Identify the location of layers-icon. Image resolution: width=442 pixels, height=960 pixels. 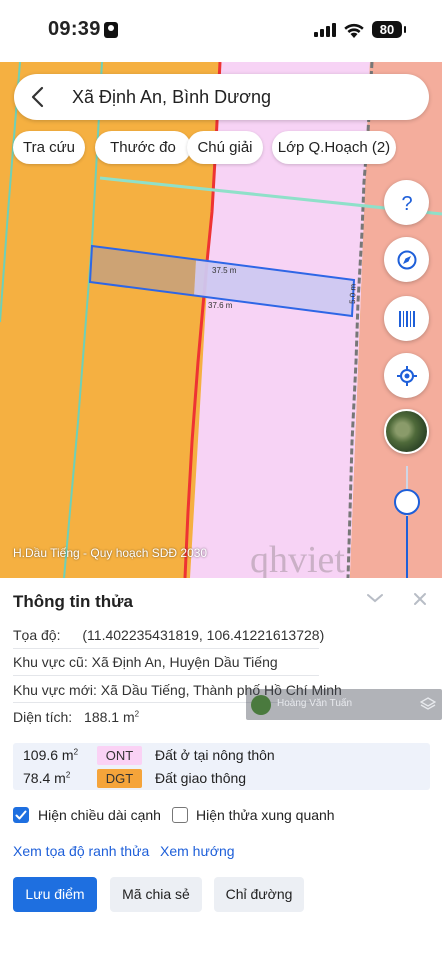
(428, 703).